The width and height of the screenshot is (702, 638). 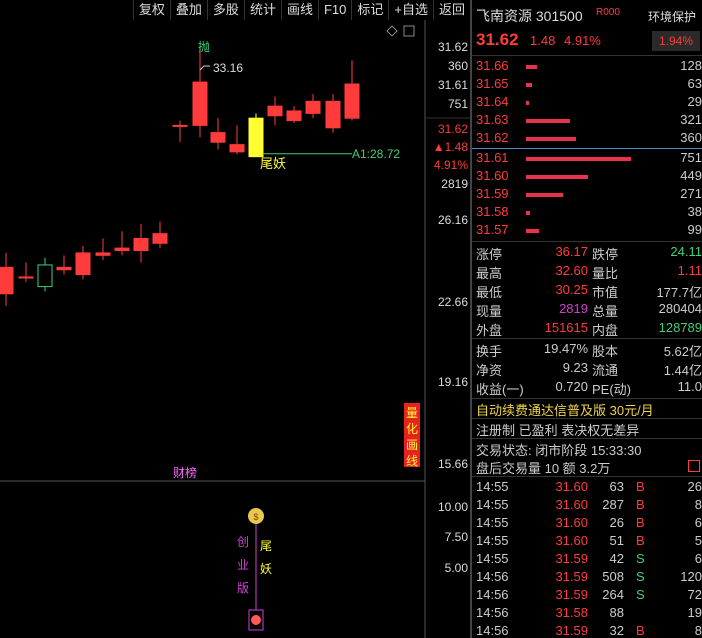 I want to click on promo-divider, so click(x=587, y=418).